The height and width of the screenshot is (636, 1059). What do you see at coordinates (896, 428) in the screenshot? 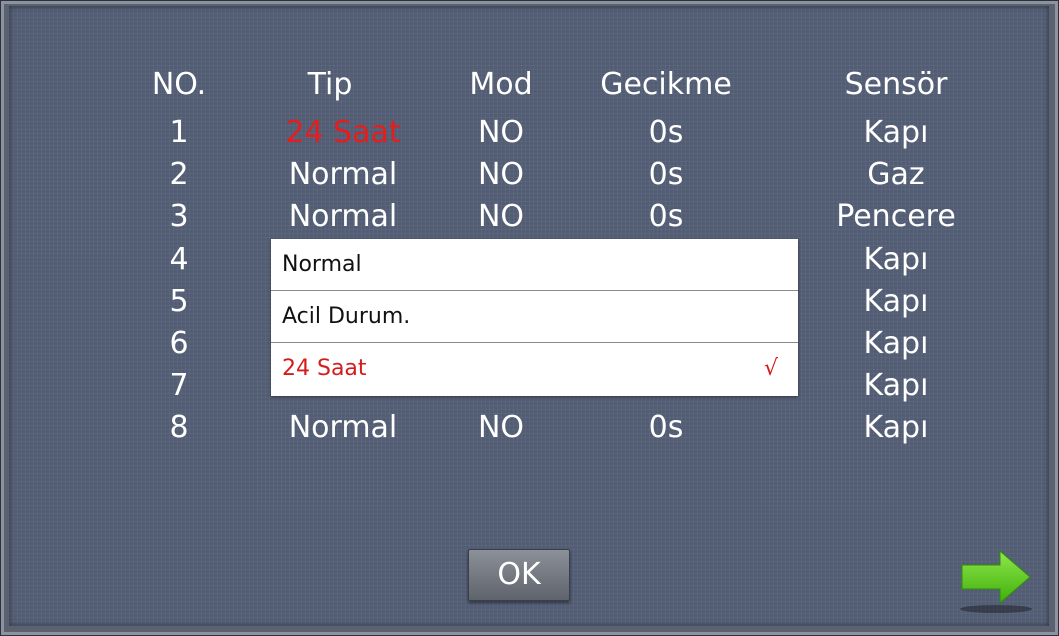
I see `row-8-sensor: Kapı` at bounding box center [896, 428].